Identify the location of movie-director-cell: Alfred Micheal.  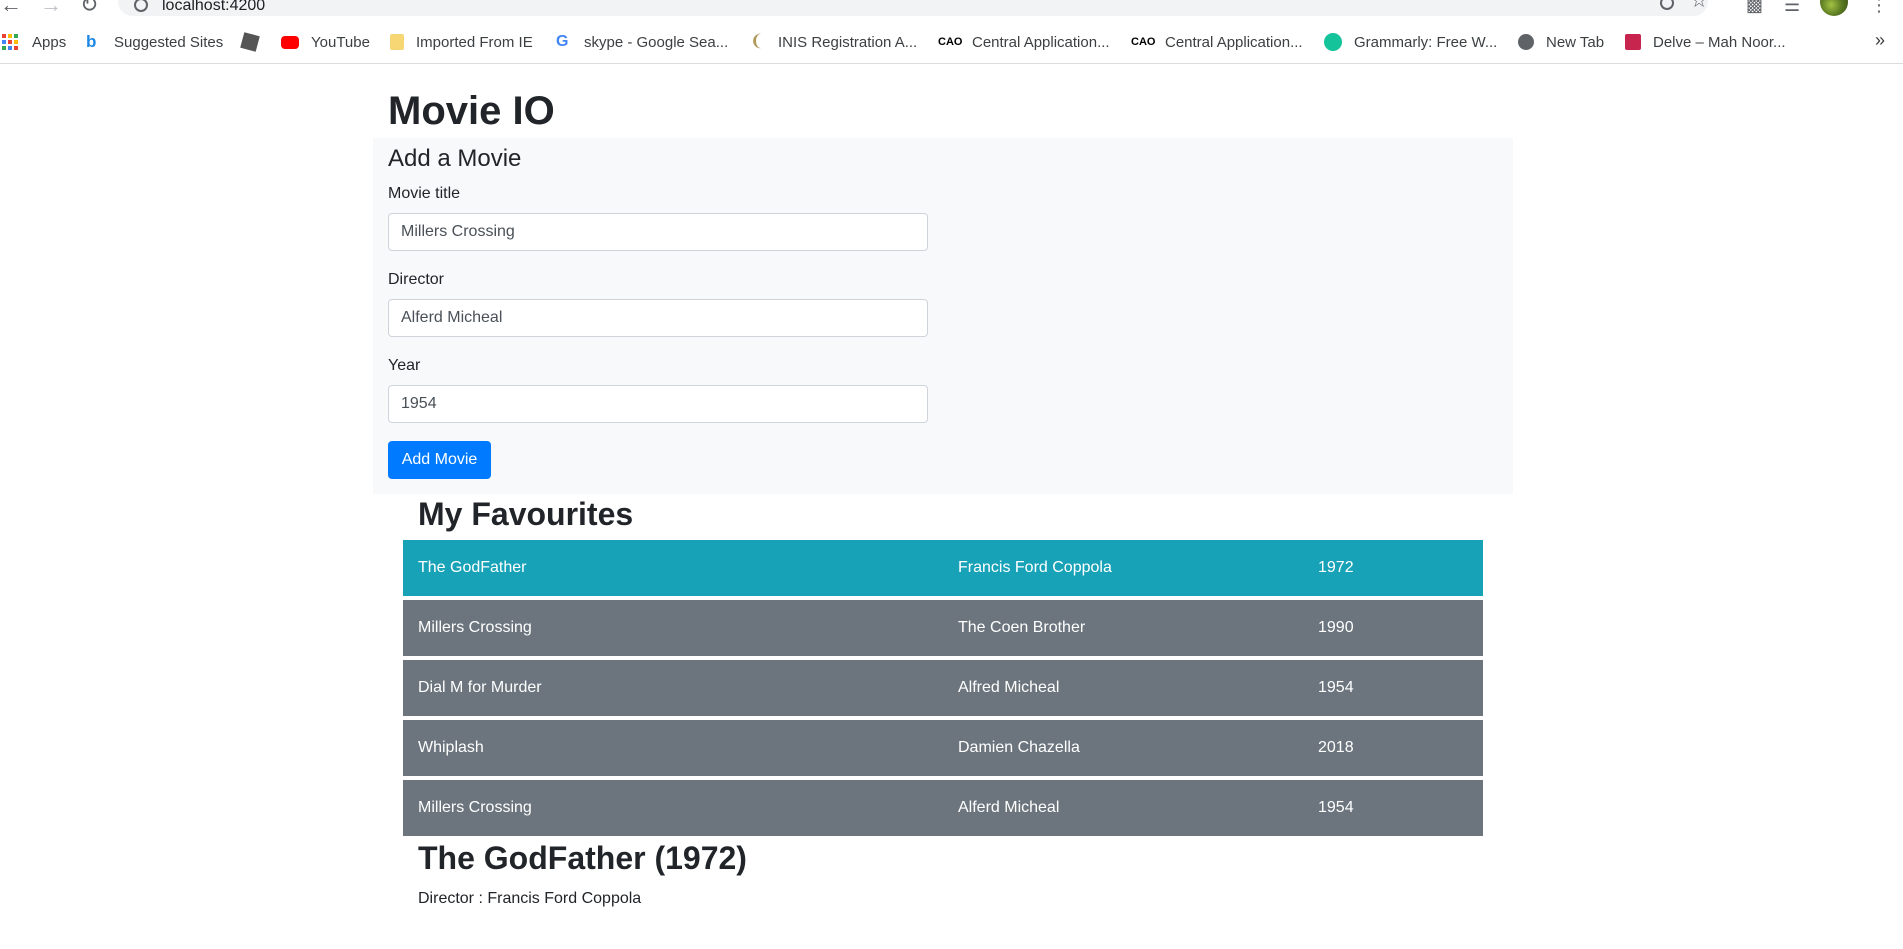
(1009, 687).